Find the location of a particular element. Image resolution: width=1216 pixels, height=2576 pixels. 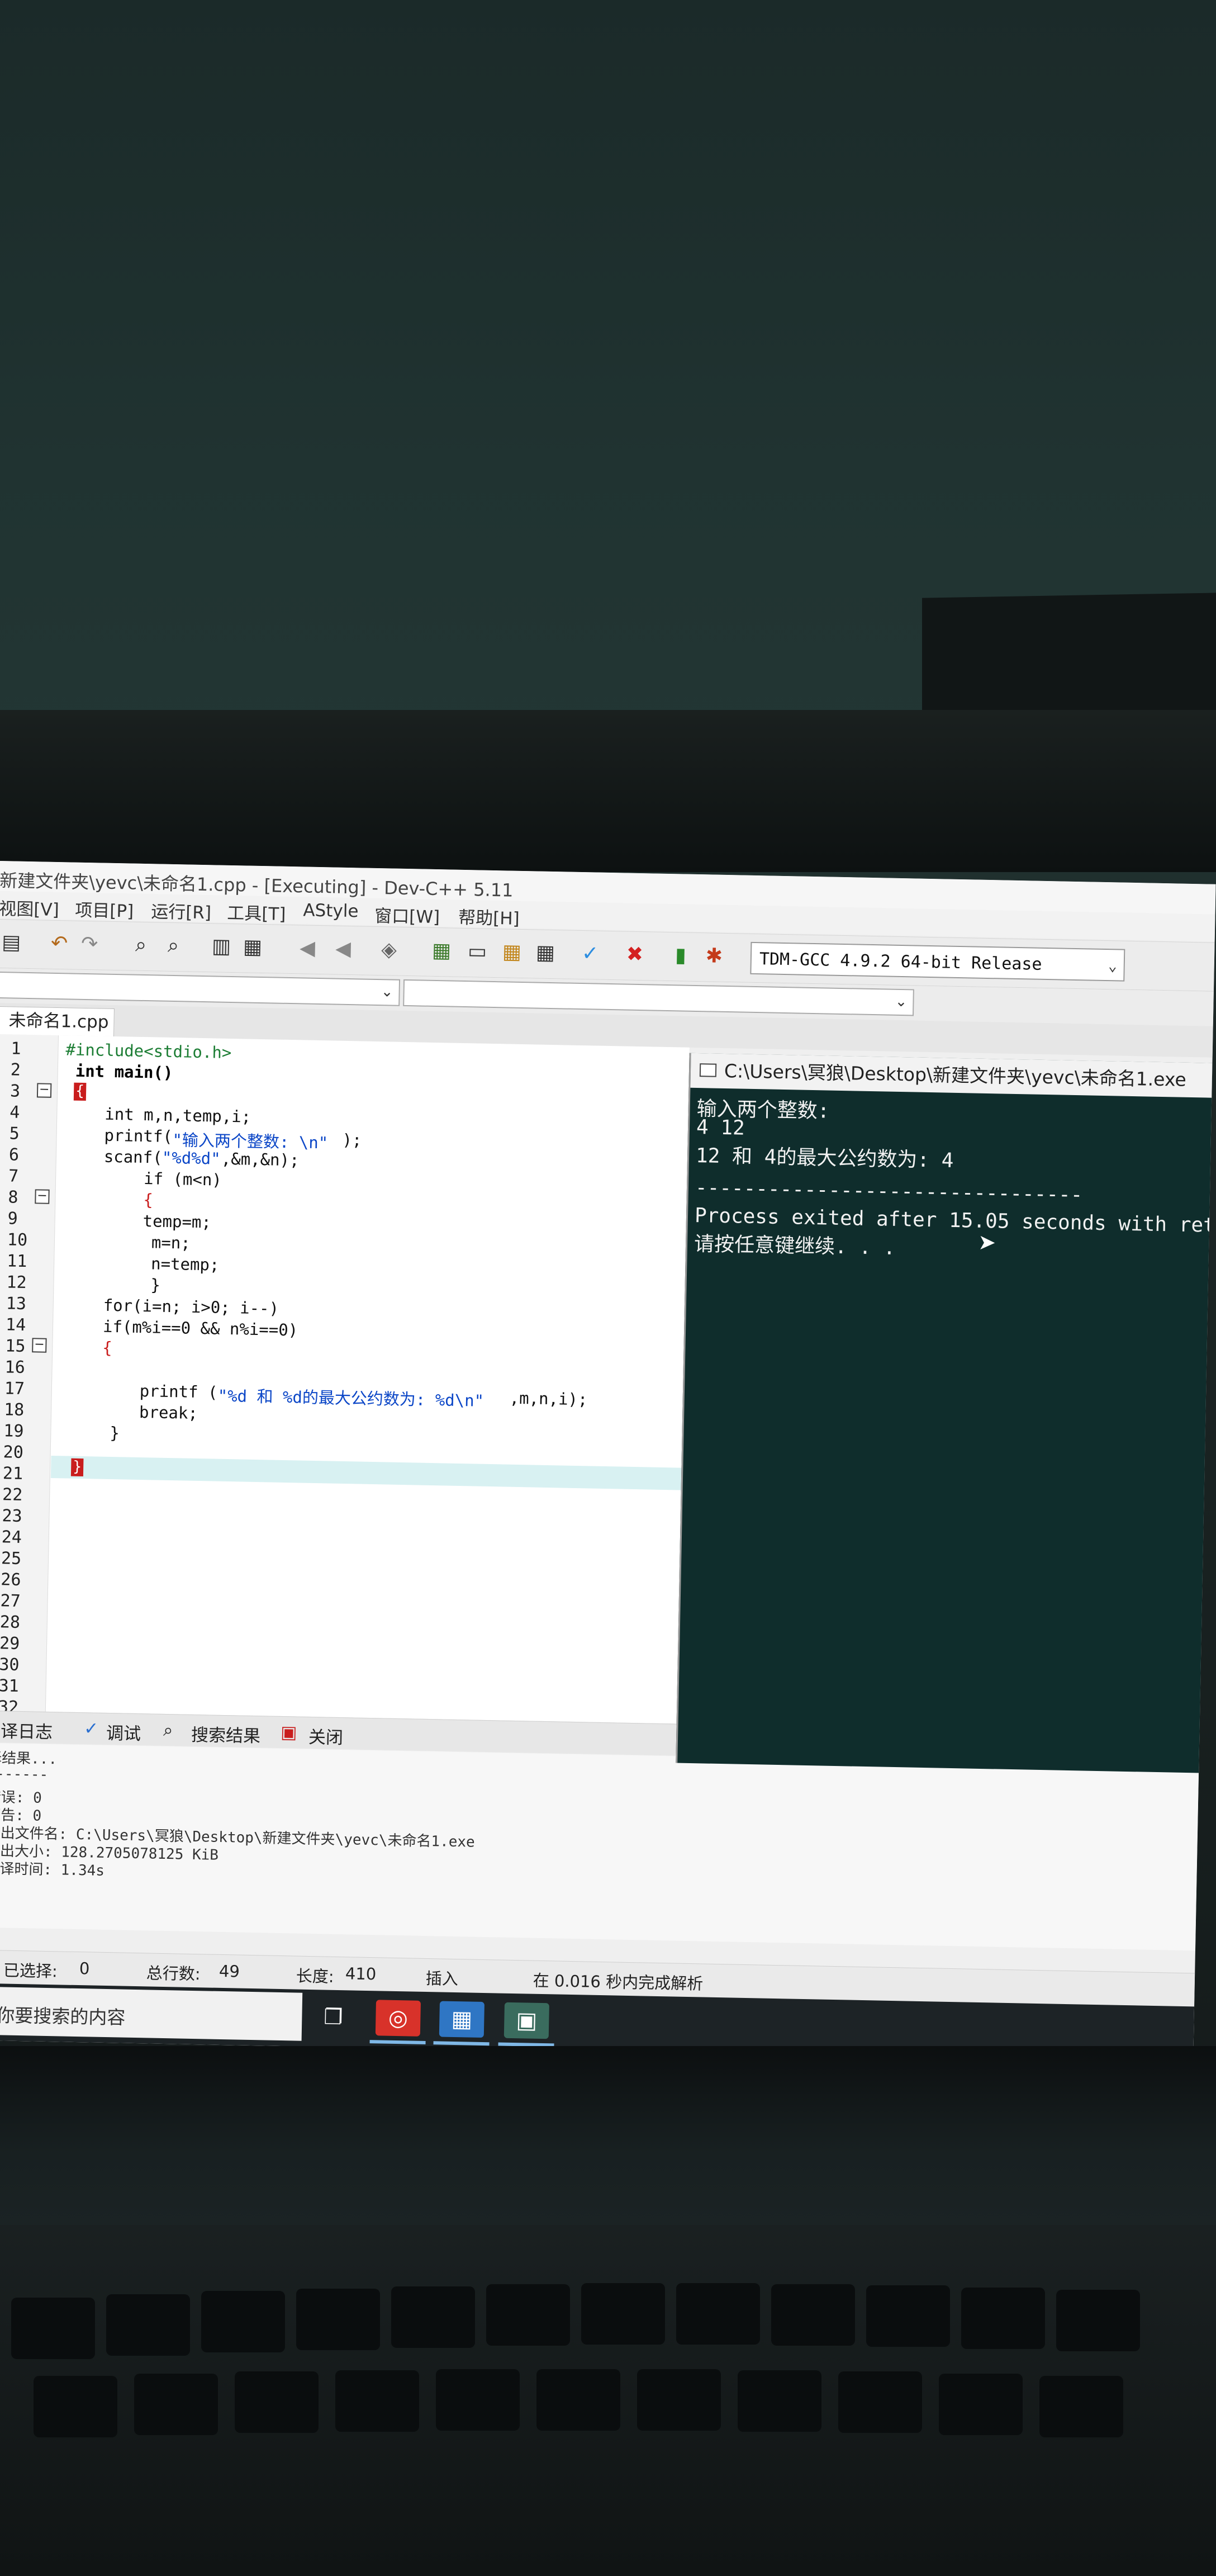

close-icon: ▣ is located at coordinates (288, 1733).